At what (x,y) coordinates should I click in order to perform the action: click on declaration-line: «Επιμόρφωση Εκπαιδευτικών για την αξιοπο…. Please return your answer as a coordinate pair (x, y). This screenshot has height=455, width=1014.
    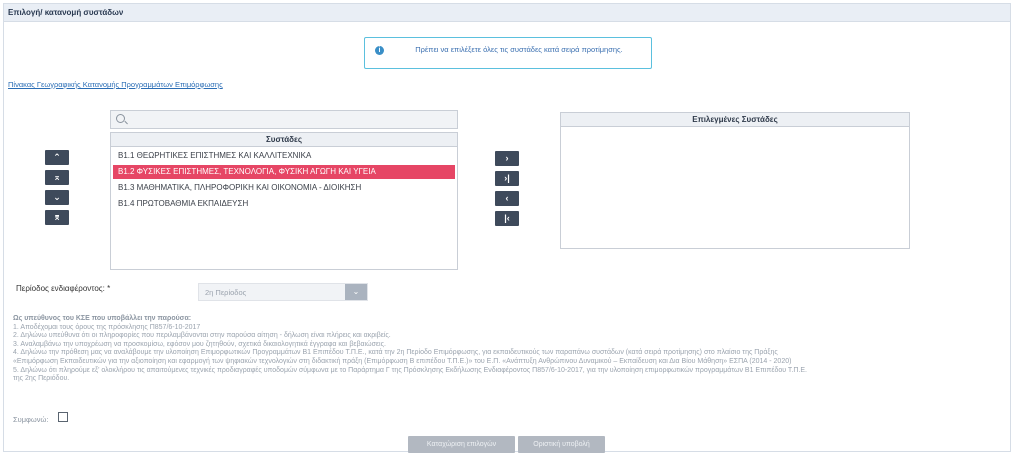
    Looking at the image, I should click on (402, 361).